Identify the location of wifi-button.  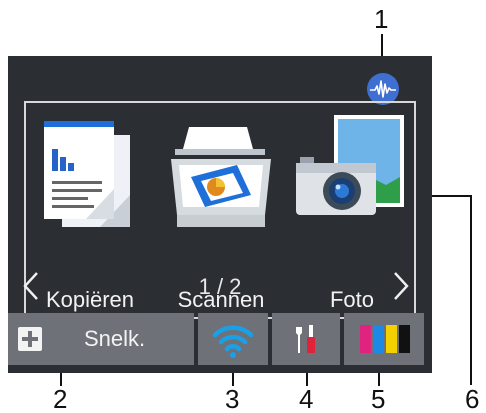
(233, 339).